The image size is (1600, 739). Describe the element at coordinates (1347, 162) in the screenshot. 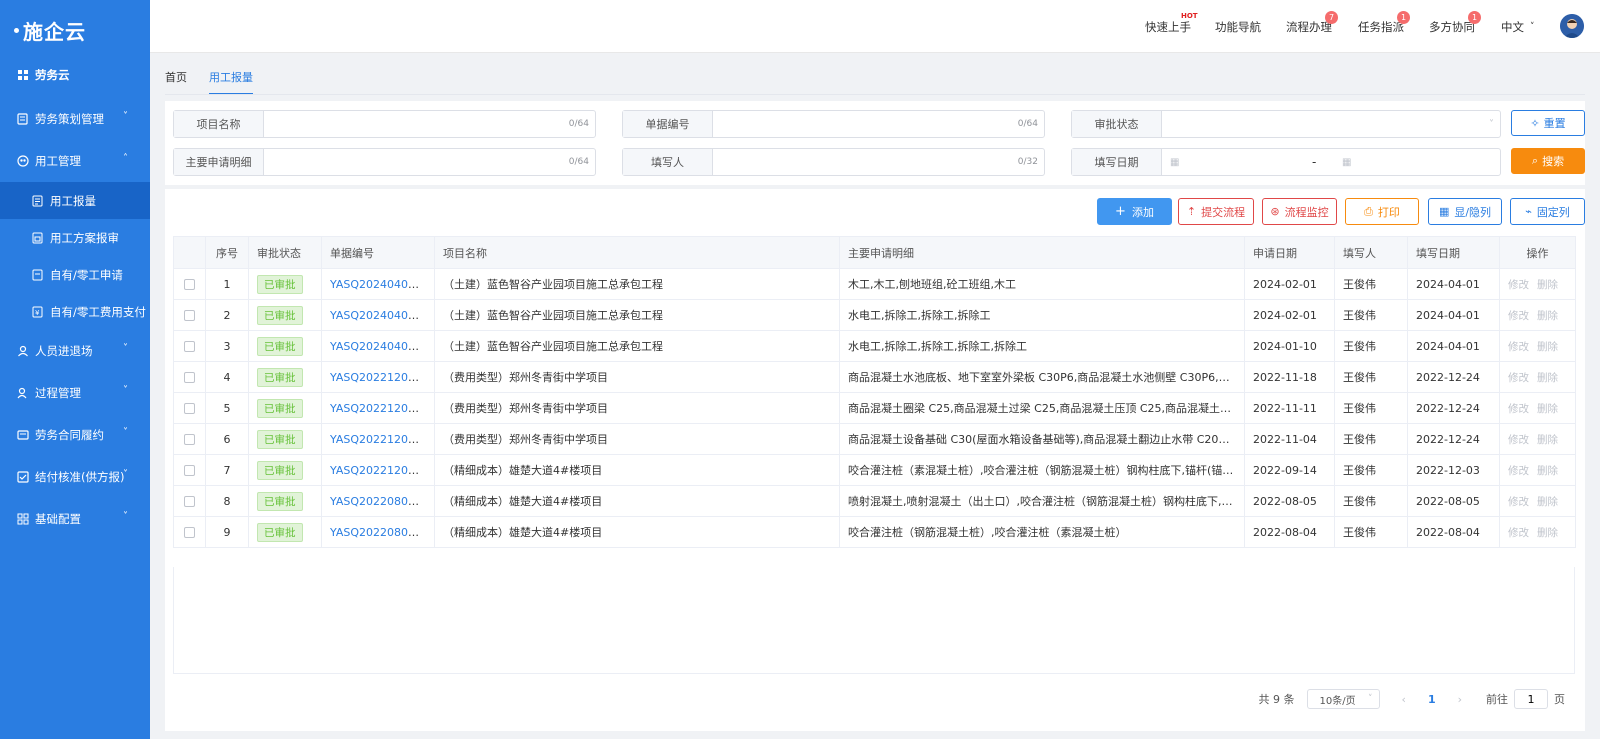

I see `calendar-icon: ▦` at that location.